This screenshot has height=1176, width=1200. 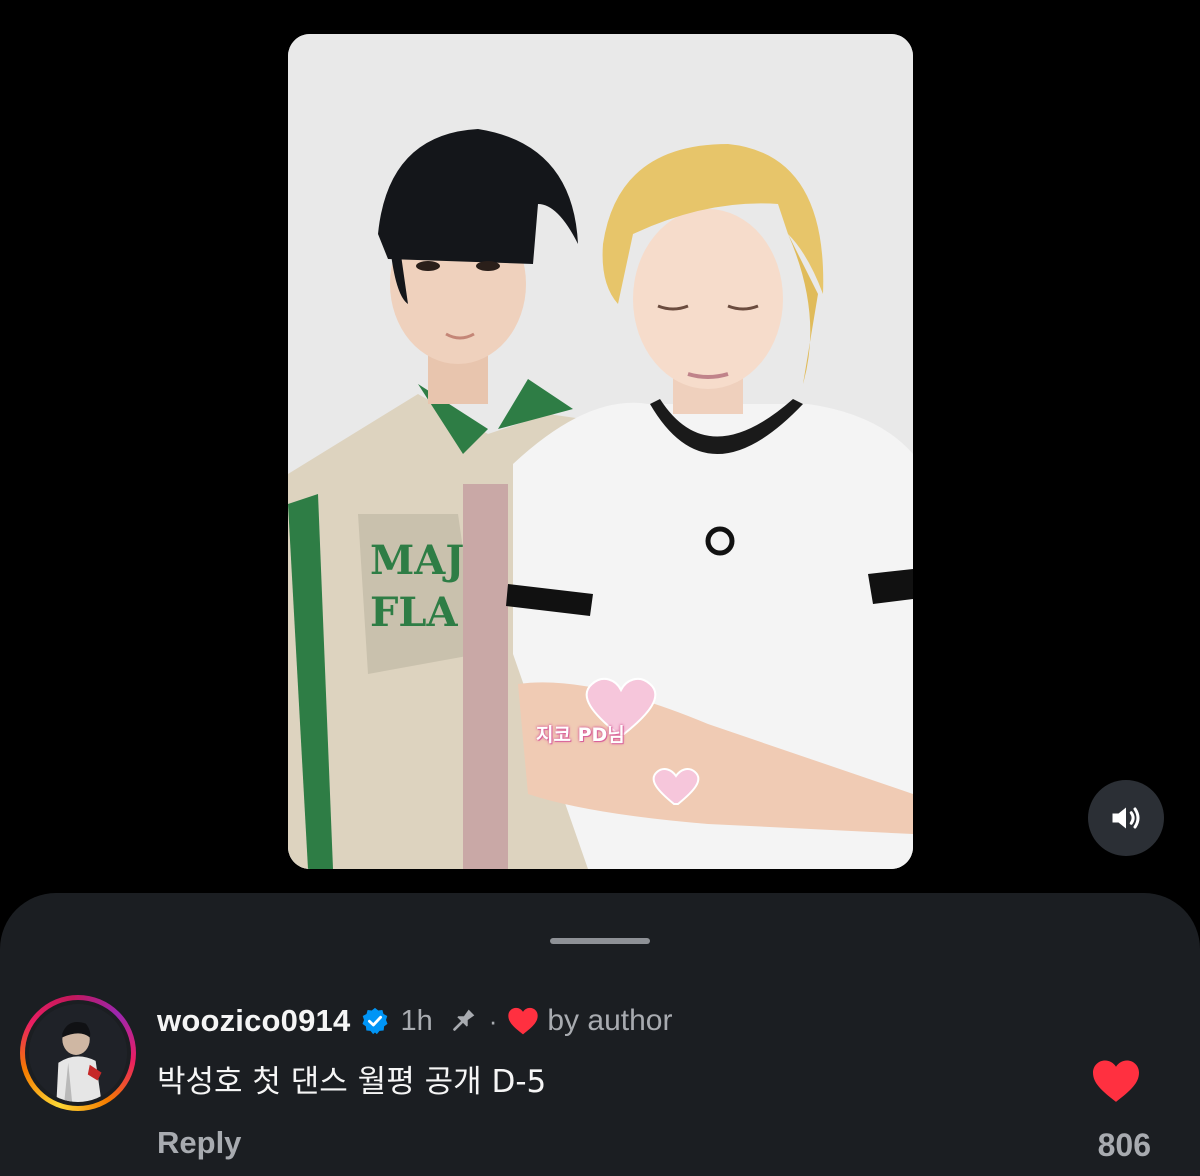 What do you see at coordinates (253, 1021) in the screenshot?
I see `comment-username: woozico0914` at bounding box center [253, 1021].